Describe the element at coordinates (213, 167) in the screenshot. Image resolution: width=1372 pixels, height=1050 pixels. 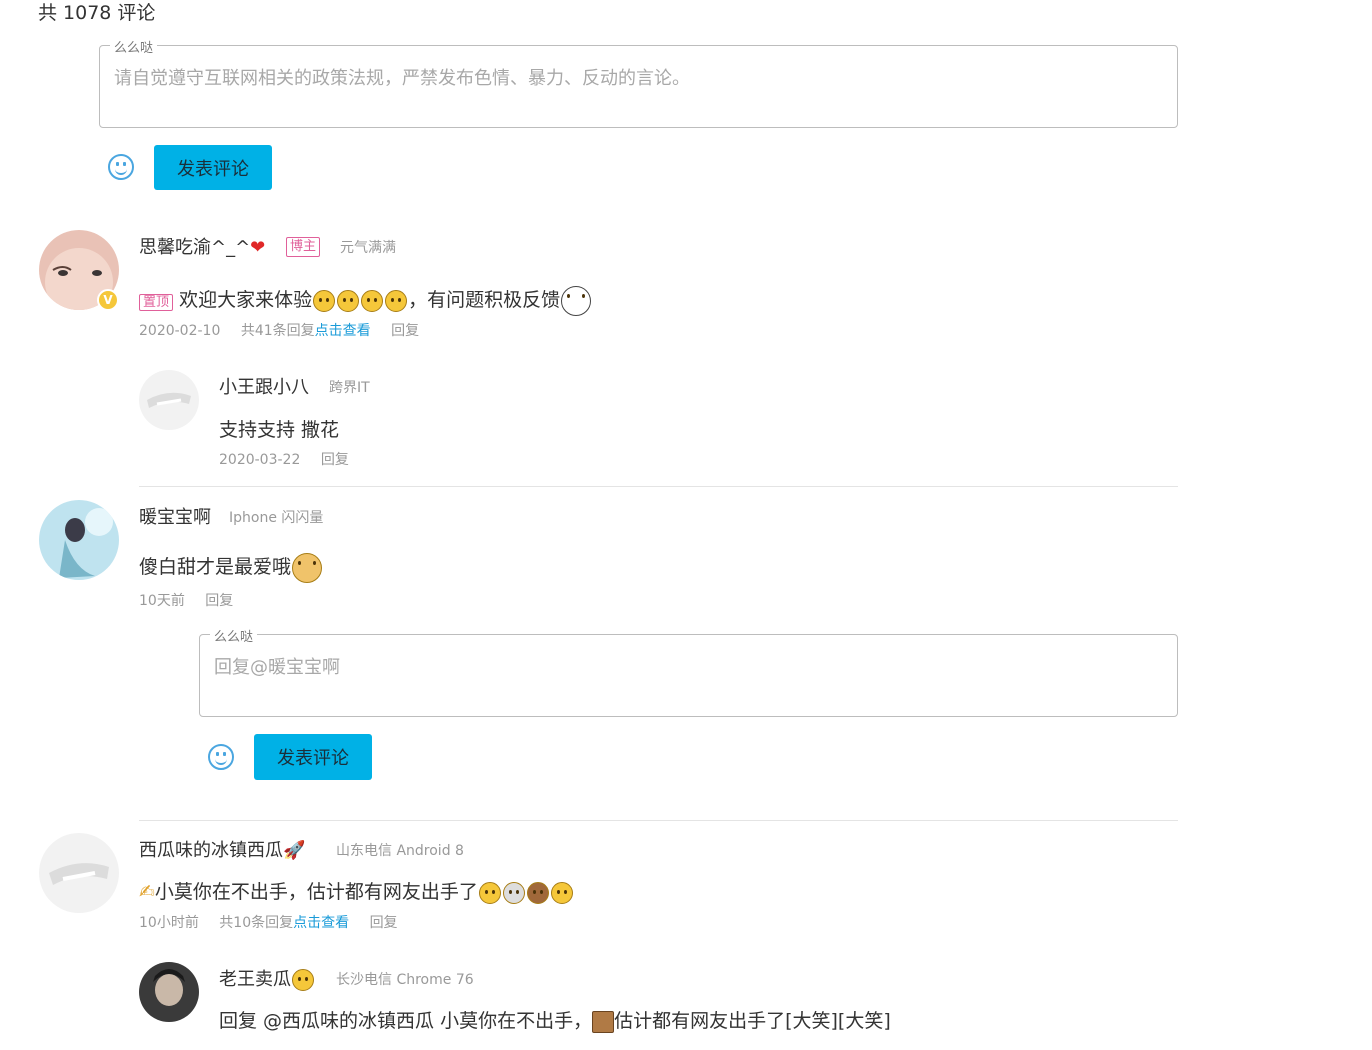
I see `submit-comment-button: 发表评论` at that location.